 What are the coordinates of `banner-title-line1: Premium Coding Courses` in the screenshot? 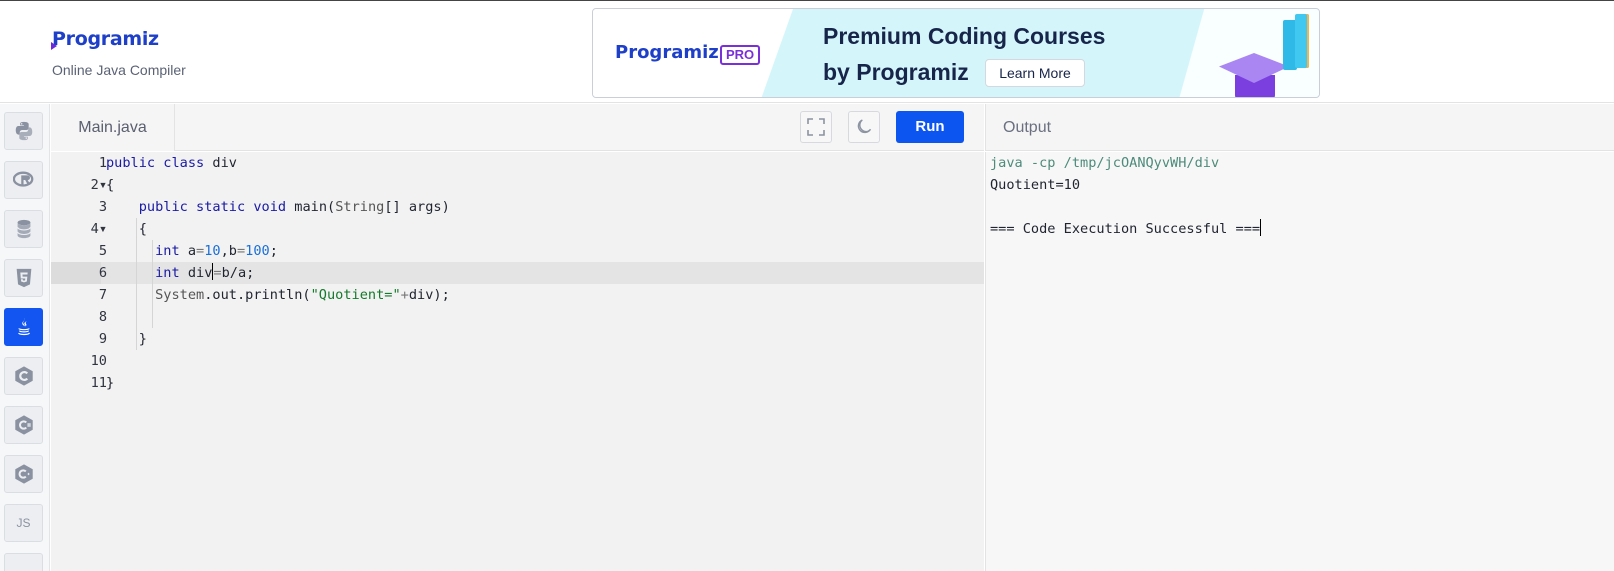 It's located at (964, 36).